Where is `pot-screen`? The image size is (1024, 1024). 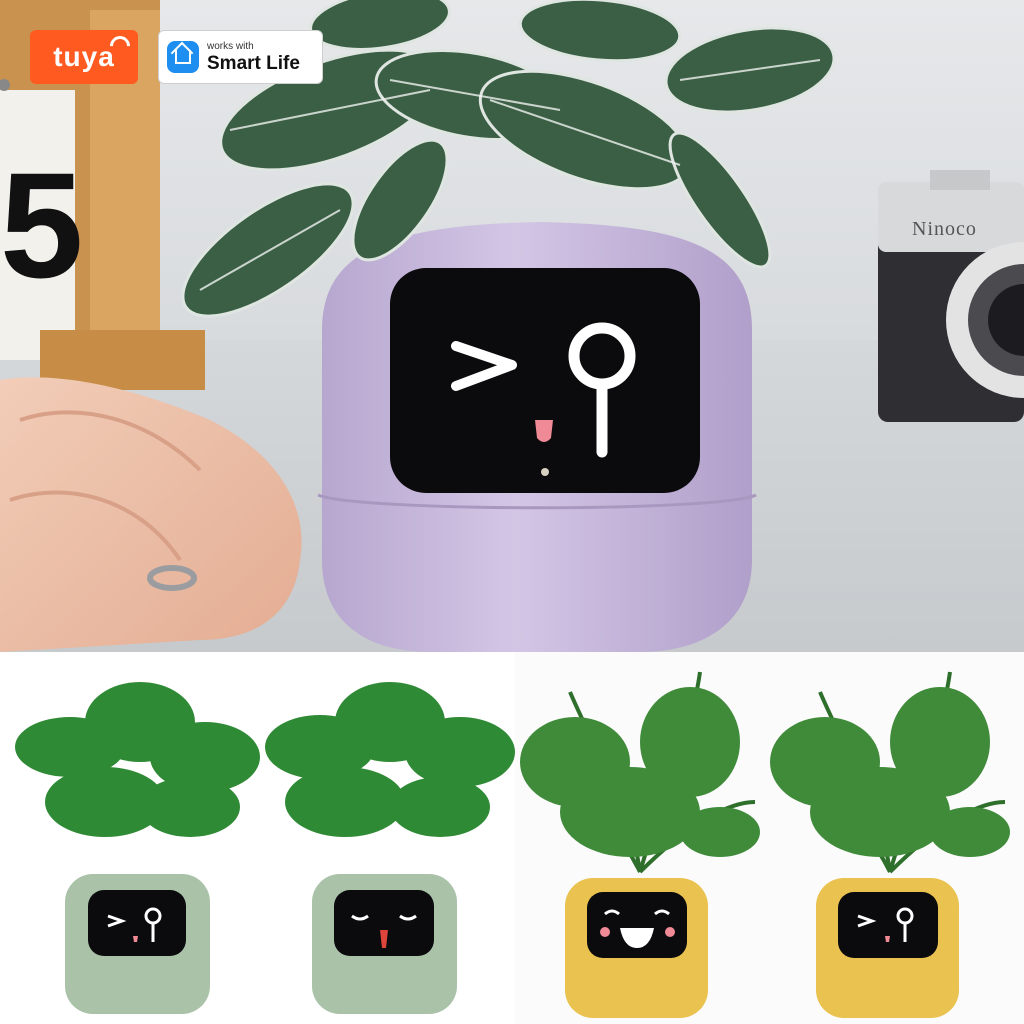
pot-screen is located at coordinates (545, 380).